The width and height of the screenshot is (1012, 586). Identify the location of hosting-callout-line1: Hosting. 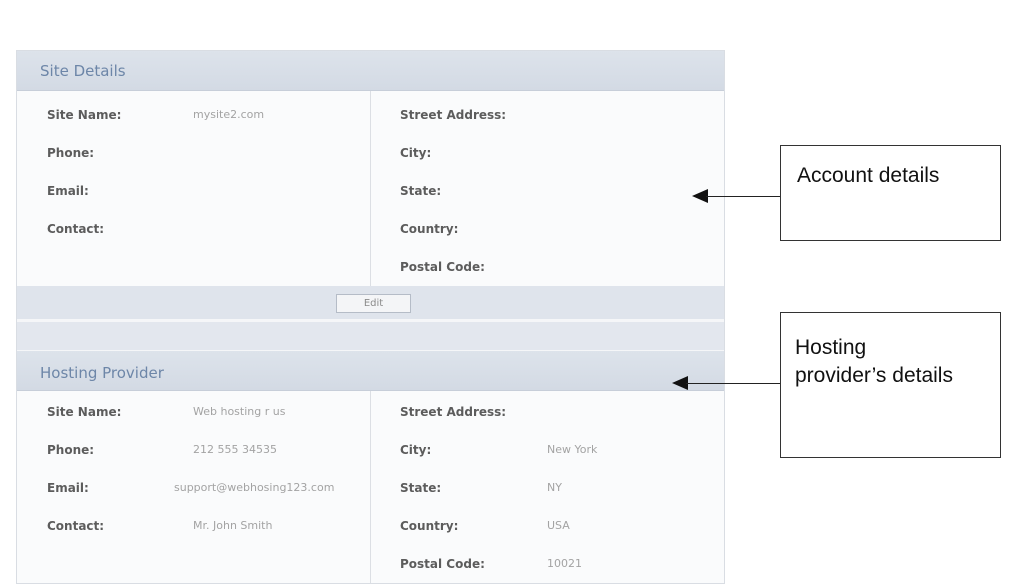
(831, 347).